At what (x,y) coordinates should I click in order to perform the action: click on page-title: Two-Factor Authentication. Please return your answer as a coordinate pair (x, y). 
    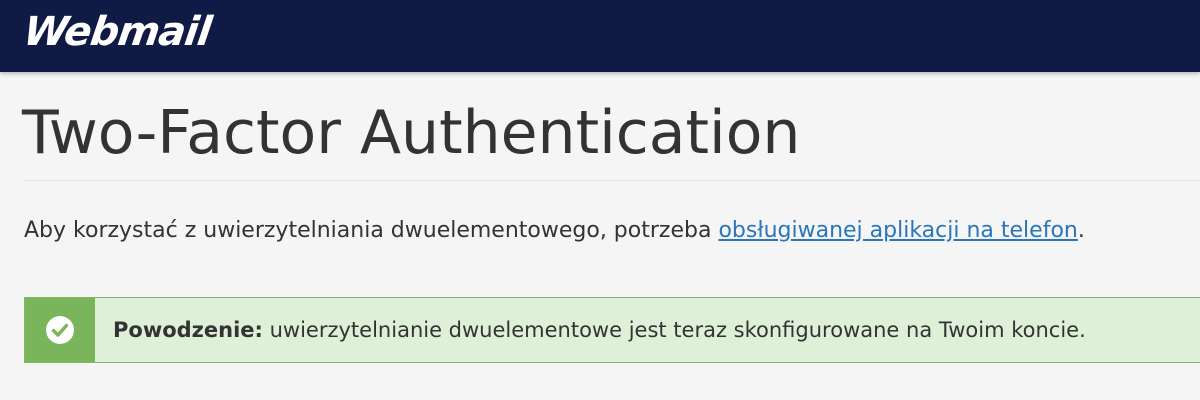
    Looking at the image, I should click on (411, 133).